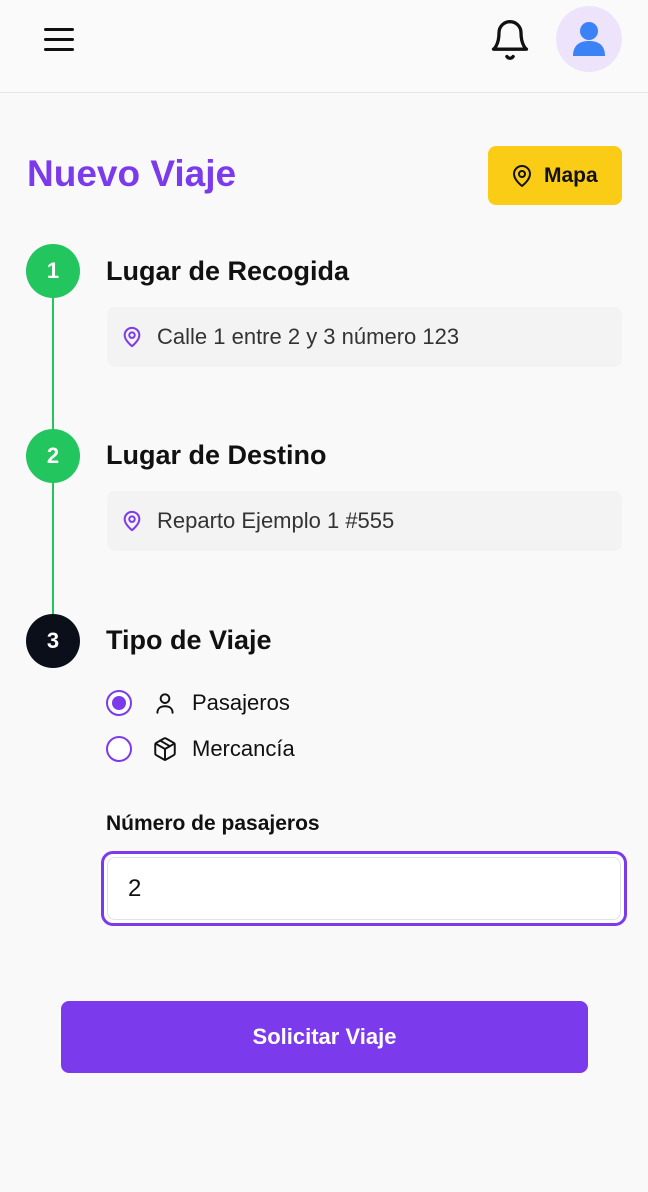 The height and width of the screenshot is (1192, 648). Describe the element at coordinates (324, 46) in the screenshot. I see `top-app-bar` at that location.